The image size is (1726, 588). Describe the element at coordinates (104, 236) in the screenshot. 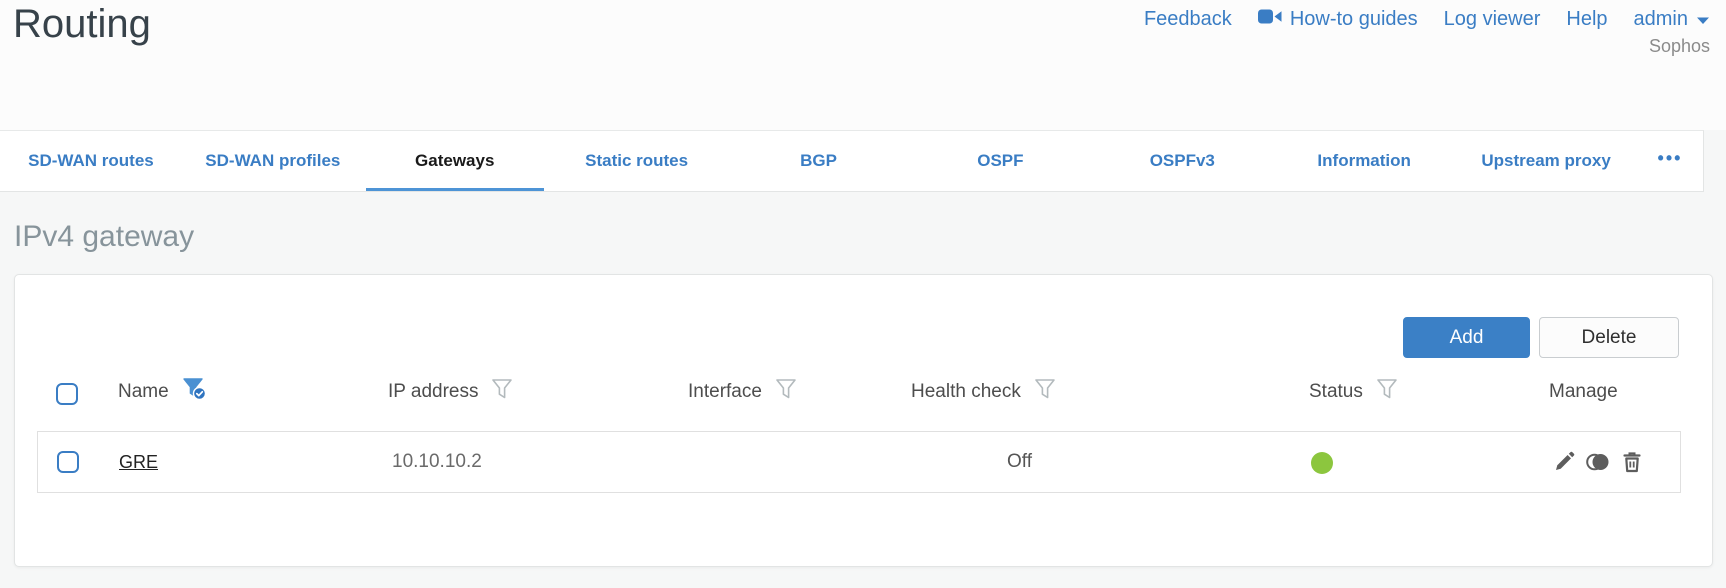

I see `section-heading: IPv4 gateway` at that location.